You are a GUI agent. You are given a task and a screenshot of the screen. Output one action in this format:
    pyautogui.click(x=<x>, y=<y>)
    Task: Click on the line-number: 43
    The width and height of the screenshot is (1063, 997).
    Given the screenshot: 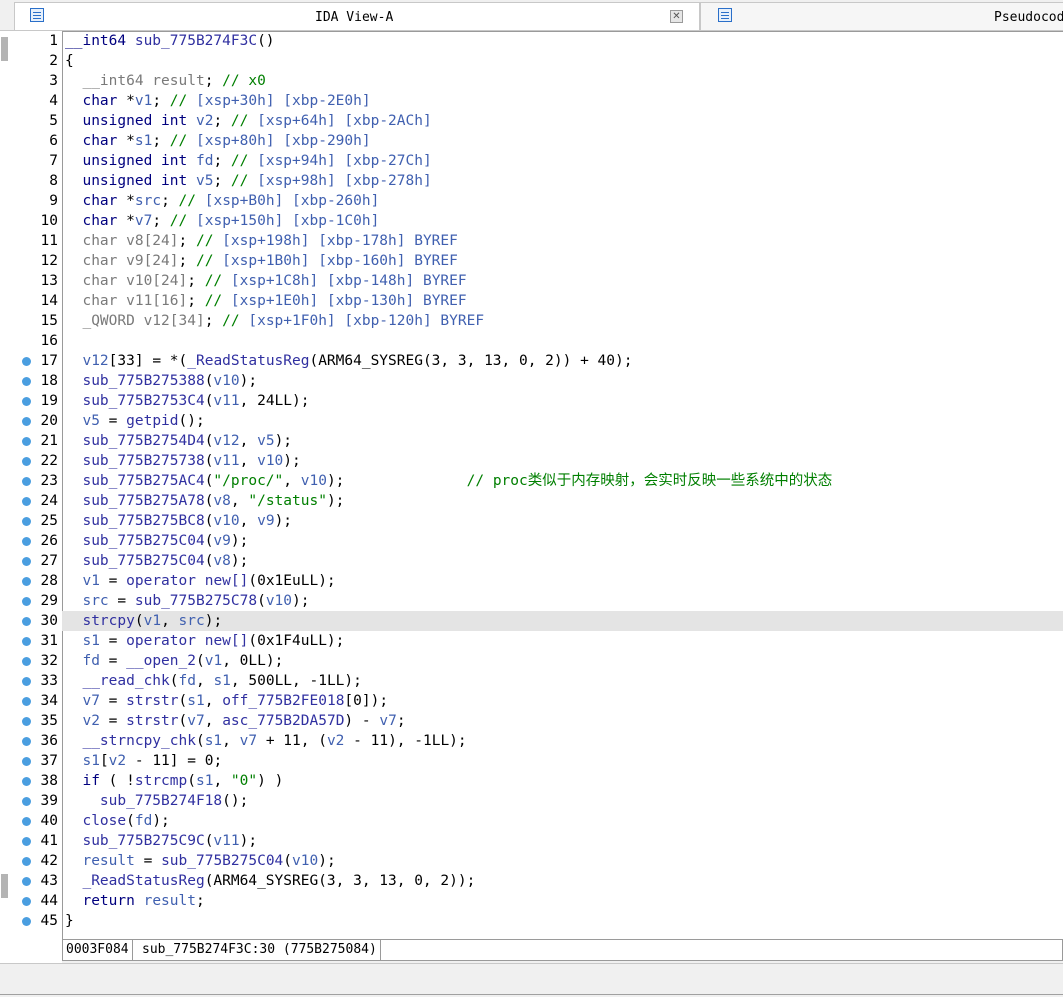 What is the action you would take?
    pyautogui.click(x=49, y=881)
    